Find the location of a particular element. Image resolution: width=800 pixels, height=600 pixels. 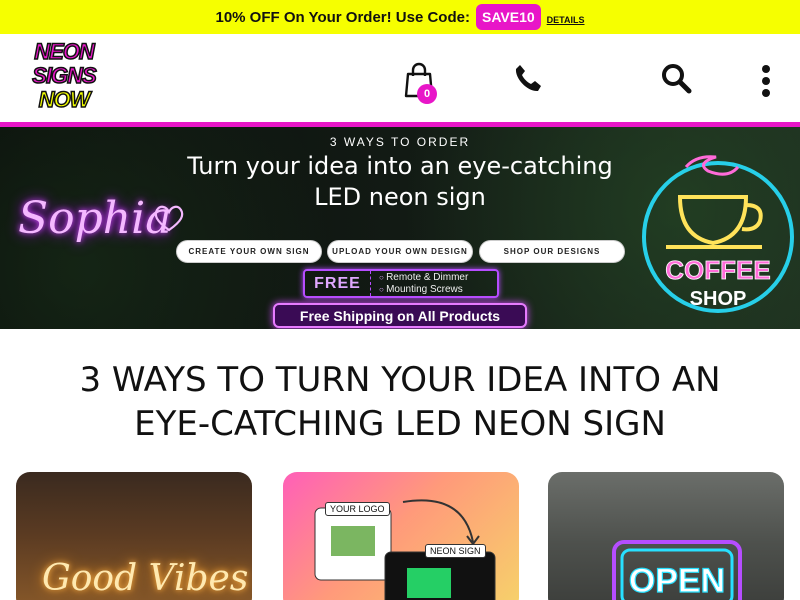

upload-illustration is located at coordinates (405, 549).